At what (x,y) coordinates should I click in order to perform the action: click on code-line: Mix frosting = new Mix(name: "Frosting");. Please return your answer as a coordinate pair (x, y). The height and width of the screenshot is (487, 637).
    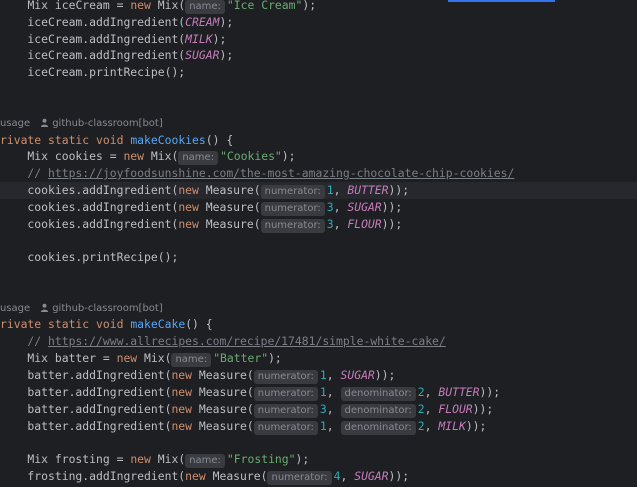
    Looking at the image, I should click on (318, 459).